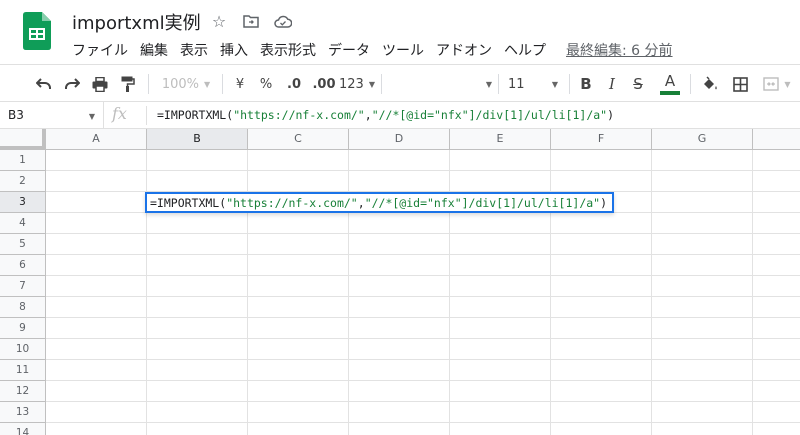  I want to click on move-to-folder-icon, so click(251, 21).